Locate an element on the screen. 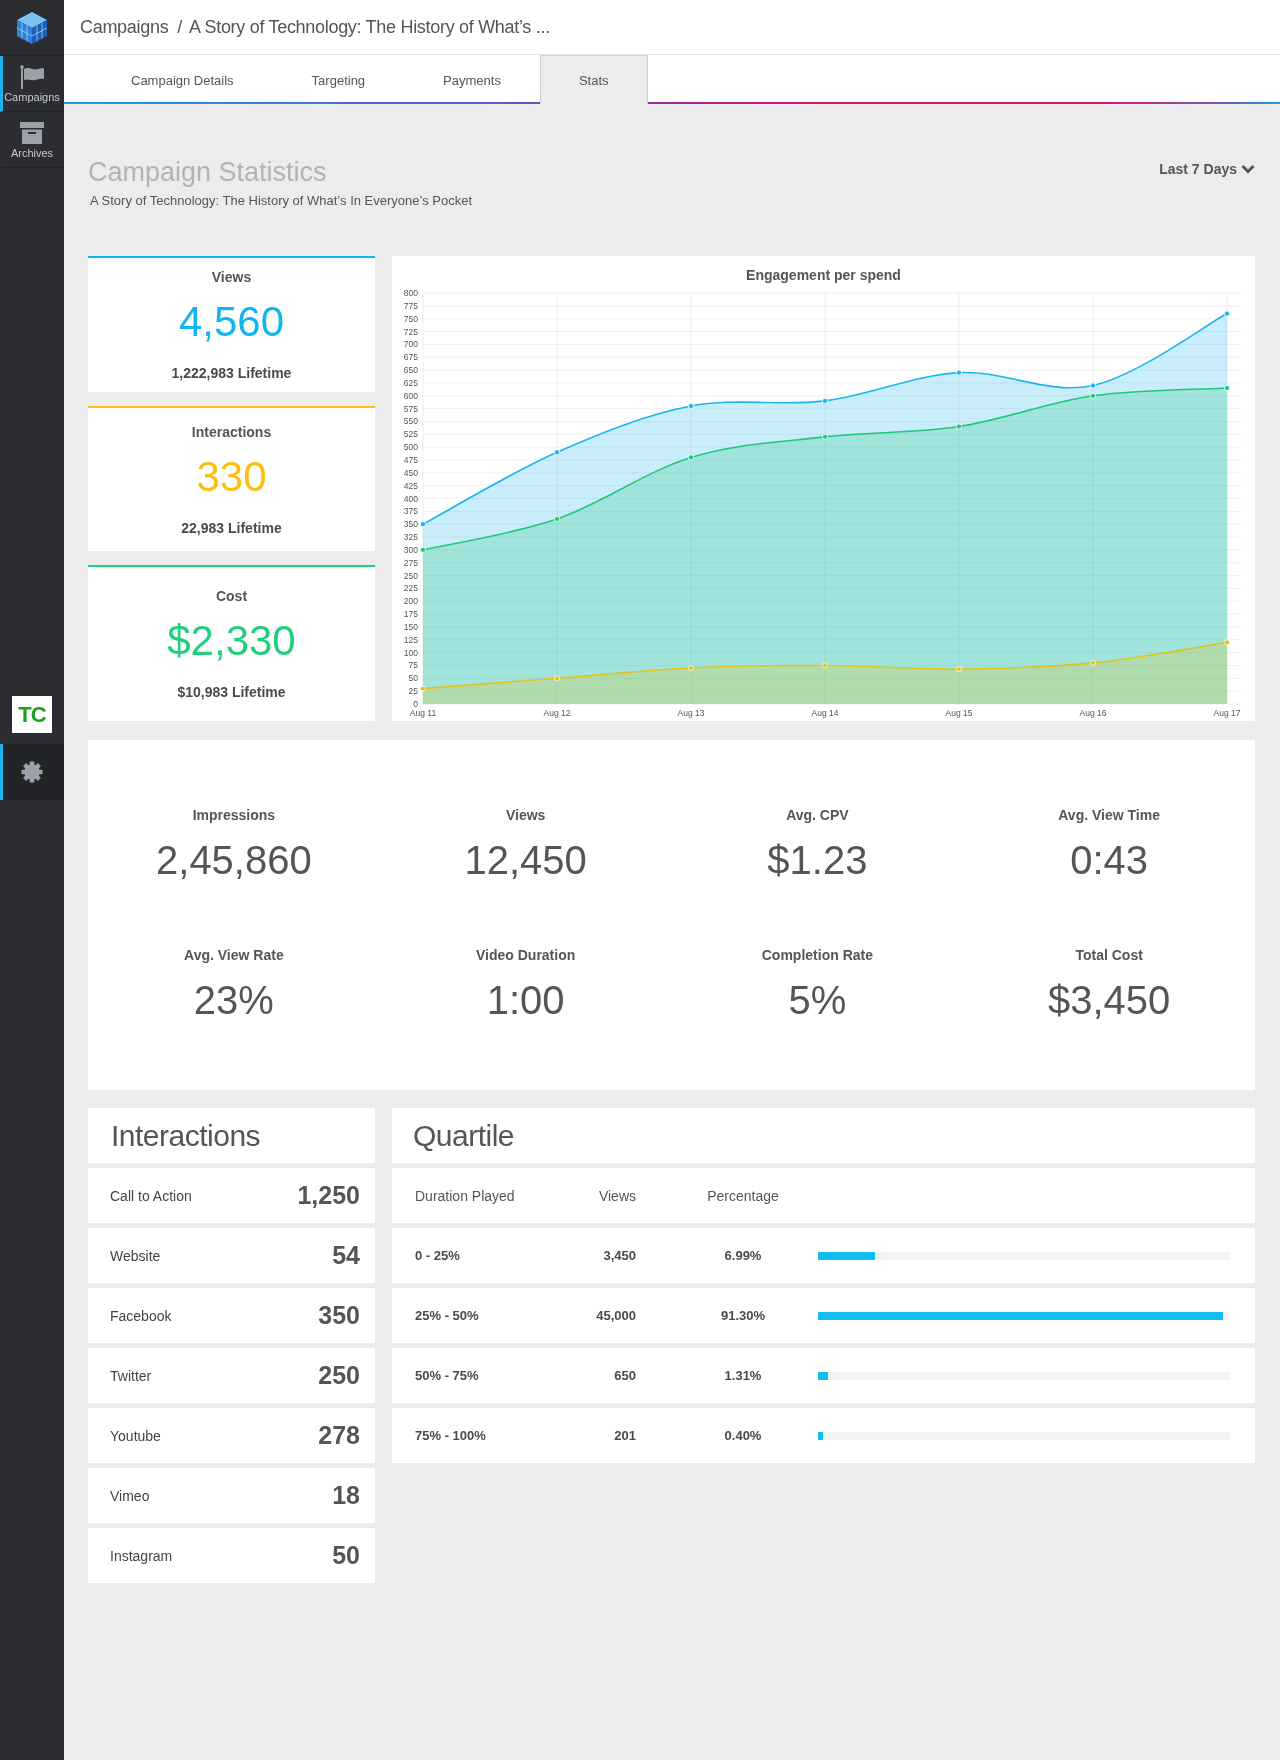 Image resolution: width=1280 pixels, height=1760 pixels. y-axis-label: 250 is located at coordinates (410, 575).